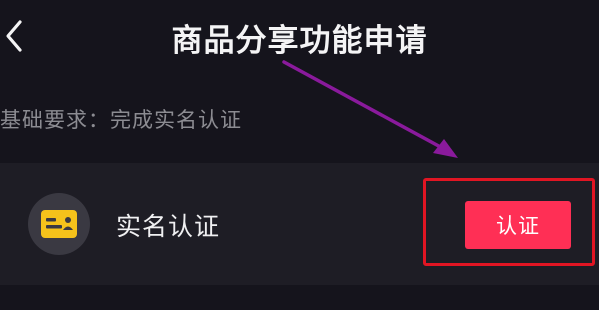  I want to click on id-card-icon, so click(59, 224).